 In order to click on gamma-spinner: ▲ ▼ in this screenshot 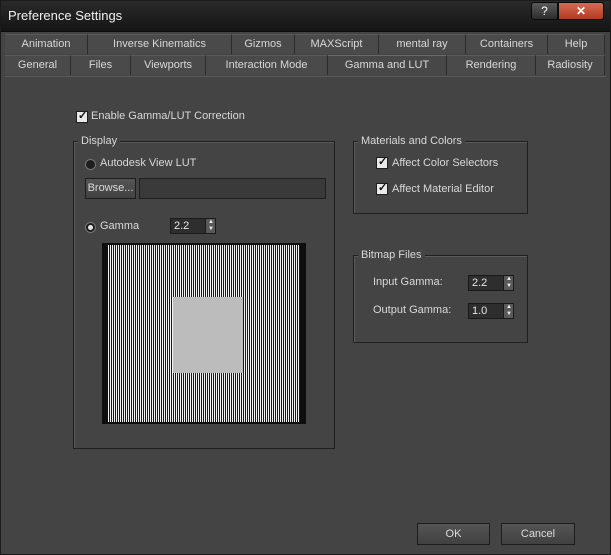, I will do `click(210, 226)`.